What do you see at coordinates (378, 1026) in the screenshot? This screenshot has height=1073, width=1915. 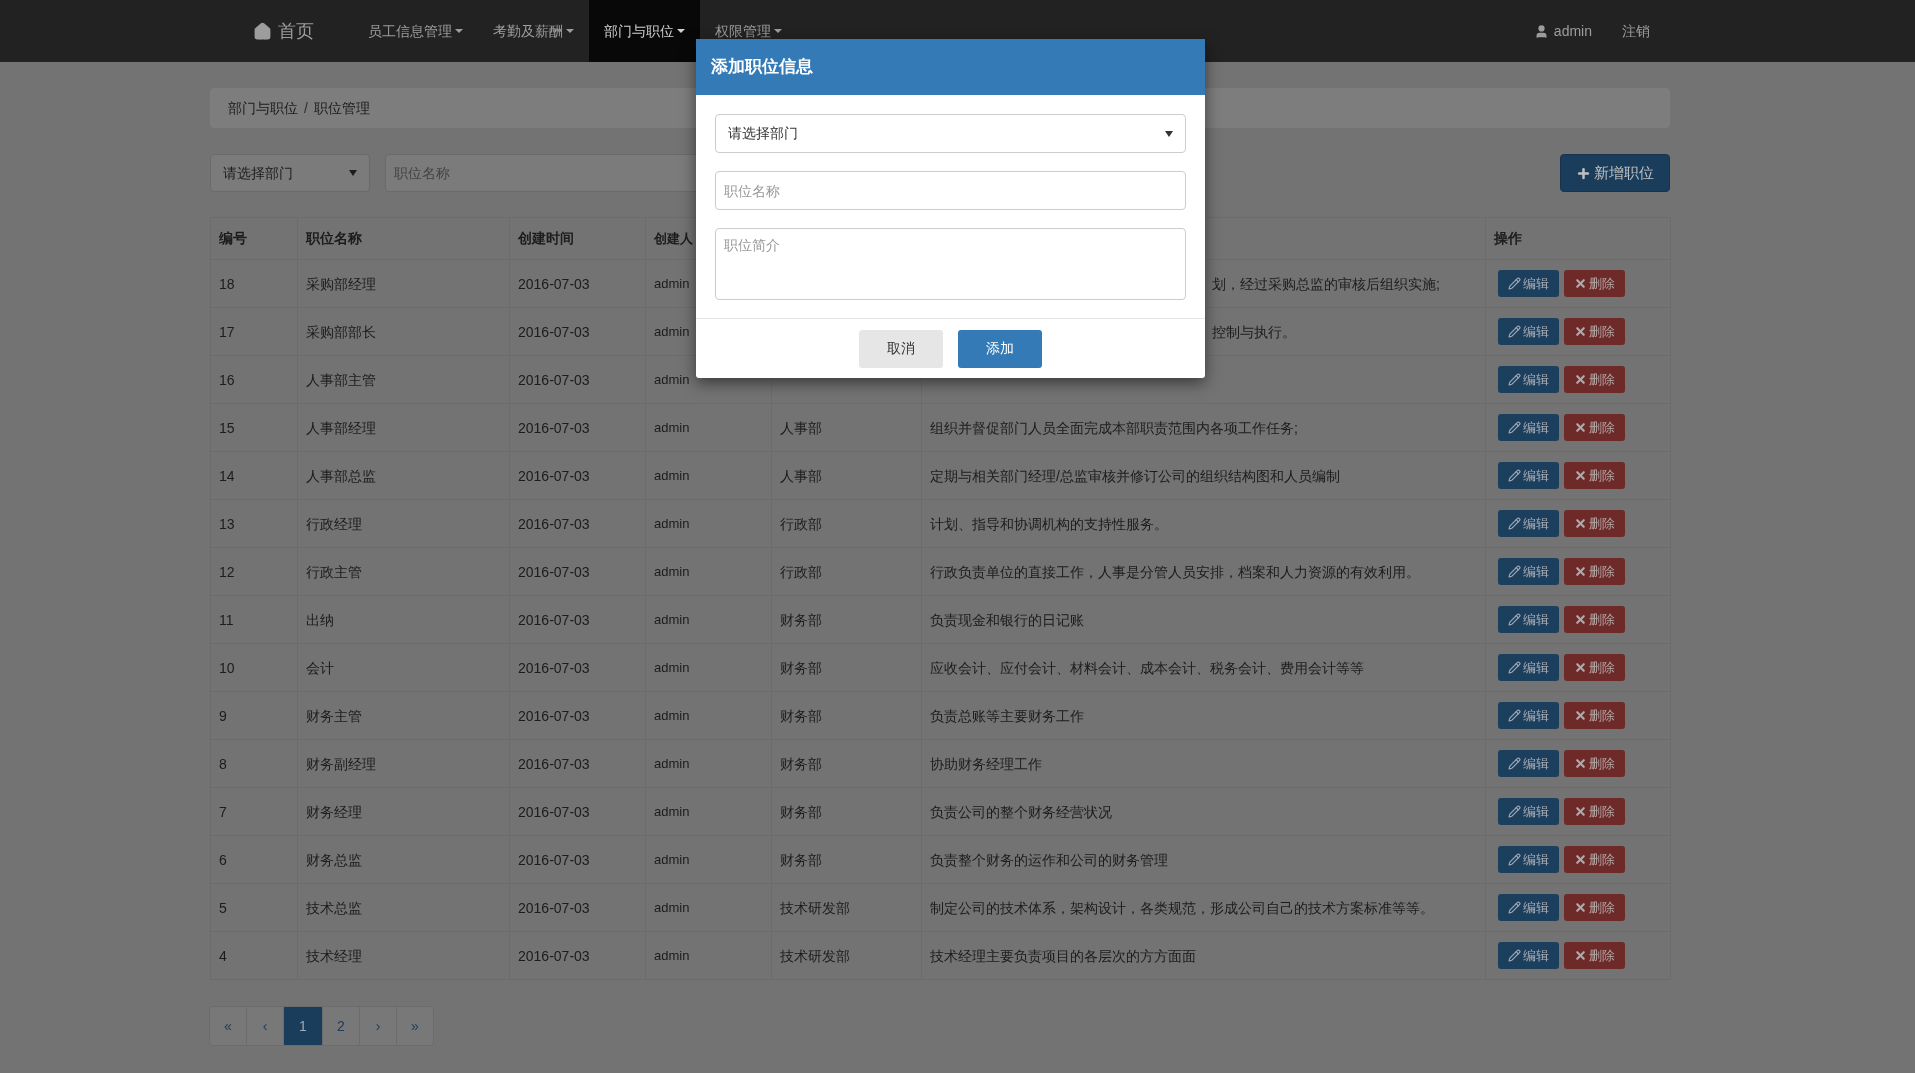 I see `page-link: ›` at bounding box center [378, 1026].